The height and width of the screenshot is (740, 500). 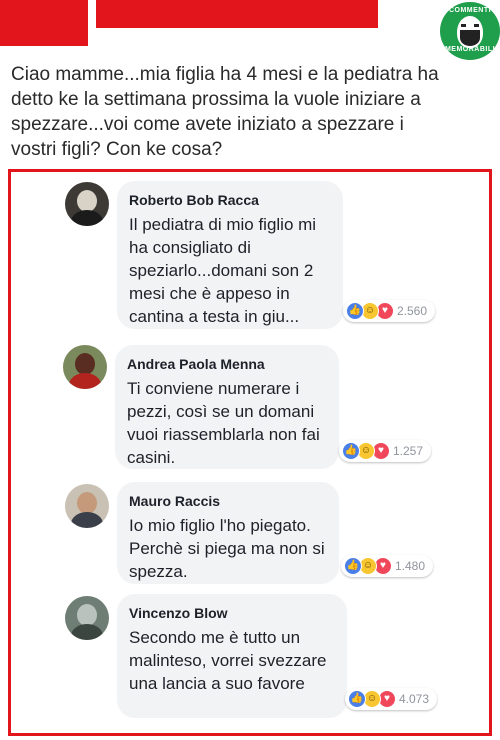 What do you see at coordinates (389, 311) in the screenshot?
I see `reactions-badge: 👍 ☺ ♥ 2.560` at bounding box center [389, 311].